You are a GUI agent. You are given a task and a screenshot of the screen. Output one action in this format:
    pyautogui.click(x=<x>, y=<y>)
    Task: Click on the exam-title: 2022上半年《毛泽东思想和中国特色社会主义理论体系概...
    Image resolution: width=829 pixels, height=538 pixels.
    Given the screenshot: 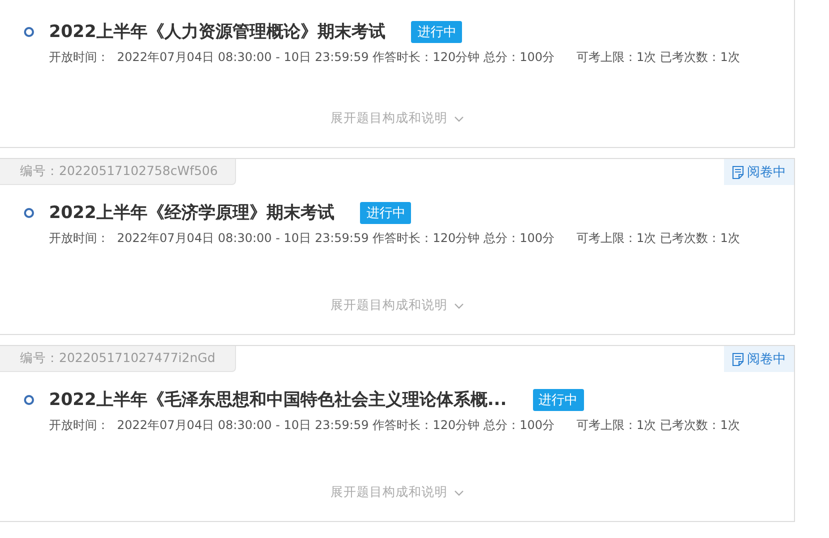 What is the action you would take?
    pyautogui.click(x=278, y=399)
    